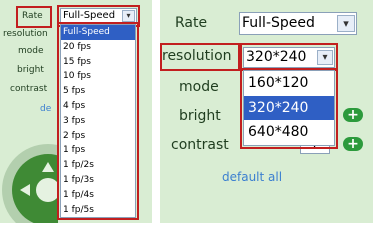  Describe the element at coordinates (25, 34) in the screenshot. I see `resolution-label: resolution` at that location.